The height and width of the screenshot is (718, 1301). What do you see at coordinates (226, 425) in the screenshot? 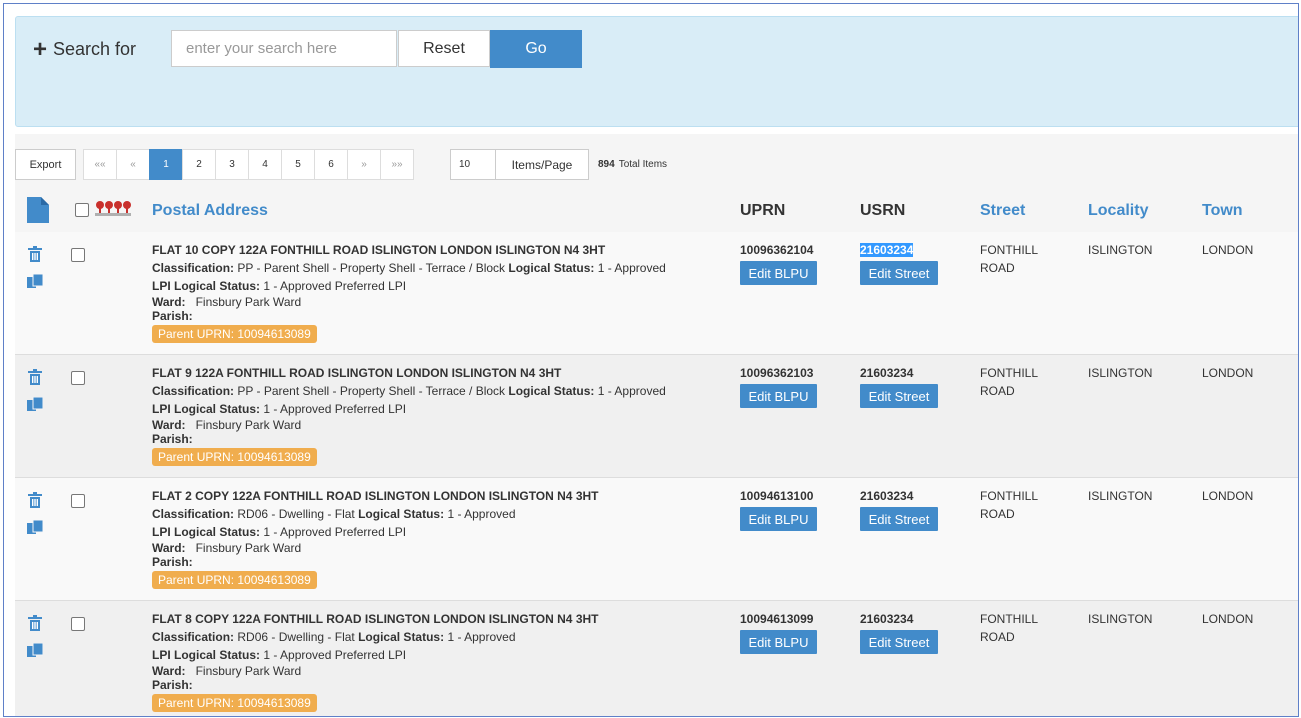
I see `ward-line: Ward: Finsbury Park Ward` at bounding box center [226, 425].